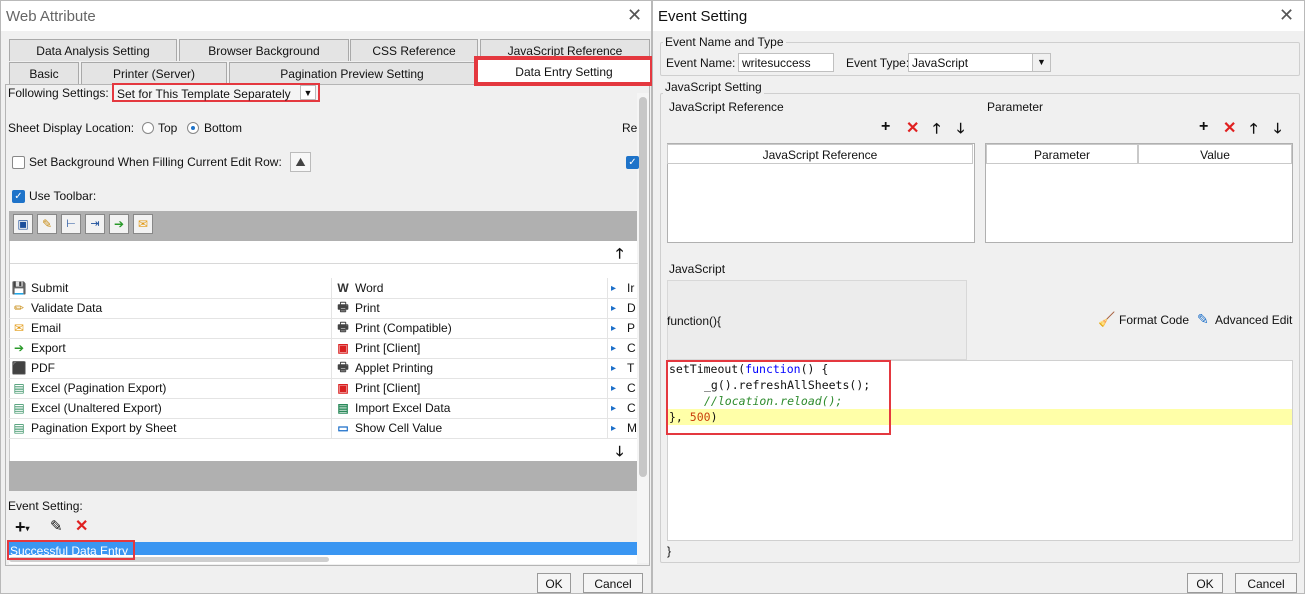 This screenshot has height=594, width=1305. Describe the element at coordinates (45, 506) in the screenshot. I see `event-setting-label: Event Setting:` at that location.